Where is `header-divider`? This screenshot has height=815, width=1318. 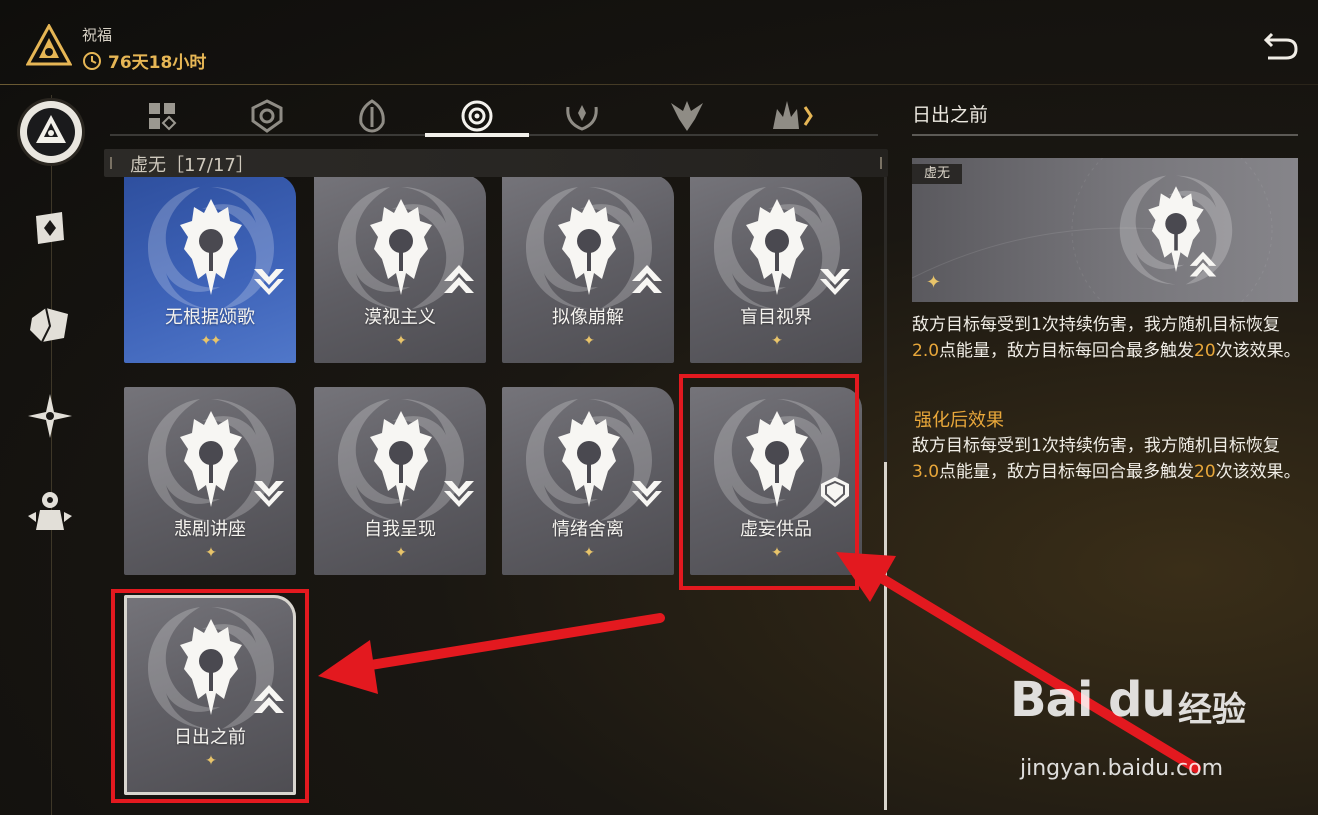 header-divider is located at coordinates (659, 84).